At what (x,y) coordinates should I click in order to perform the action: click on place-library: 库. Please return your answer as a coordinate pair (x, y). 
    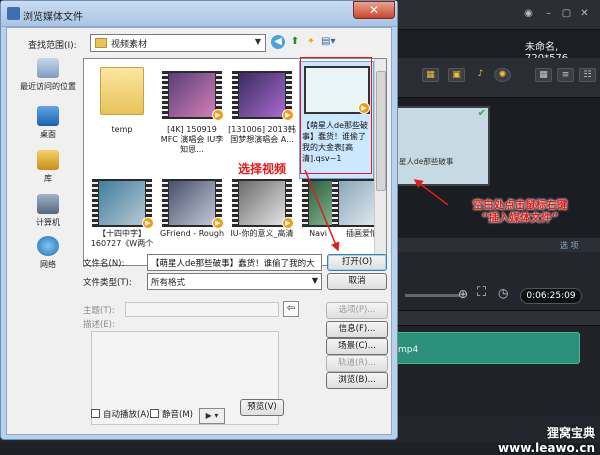
    Looking at the image, I should click on (48, 170).